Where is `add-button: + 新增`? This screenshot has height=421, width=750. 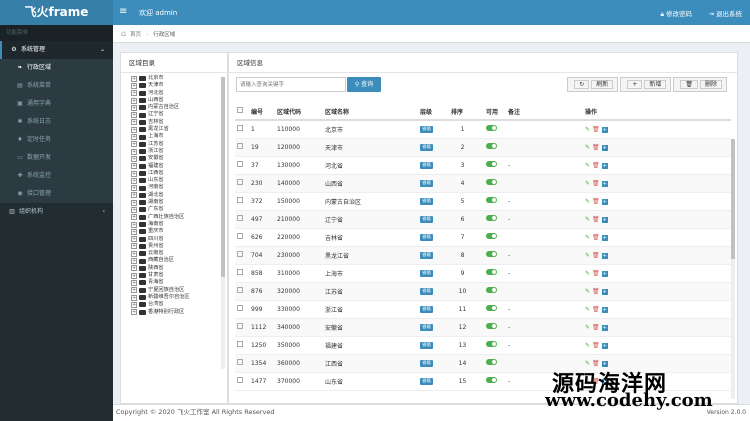 add-button: + 新增 is located at coordinates (646, 84).